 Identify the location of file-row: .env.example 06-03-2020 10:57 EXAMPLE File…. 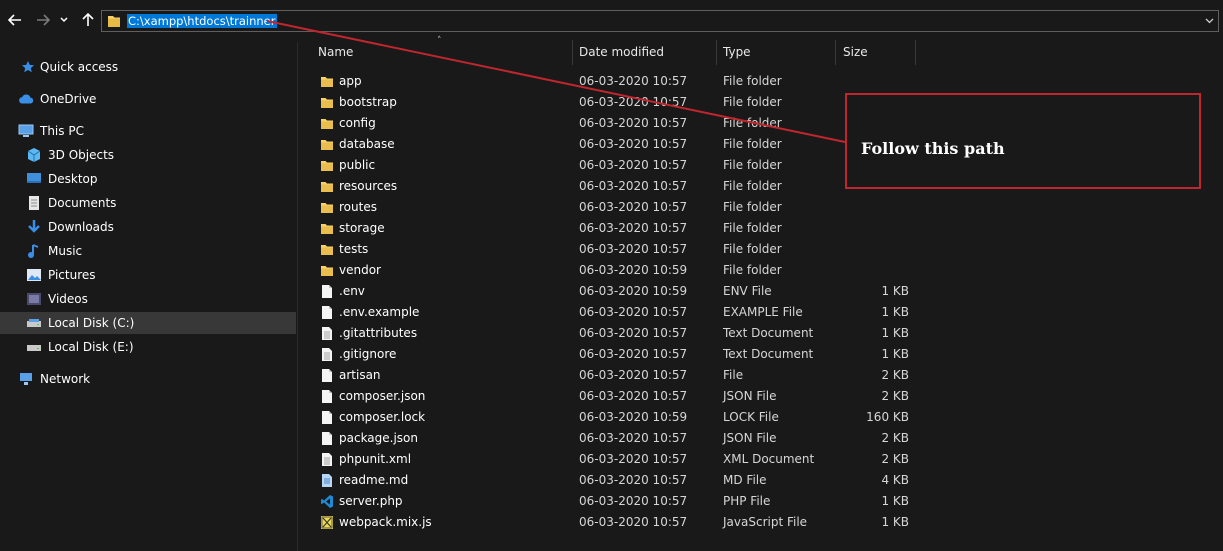
(761, 312).